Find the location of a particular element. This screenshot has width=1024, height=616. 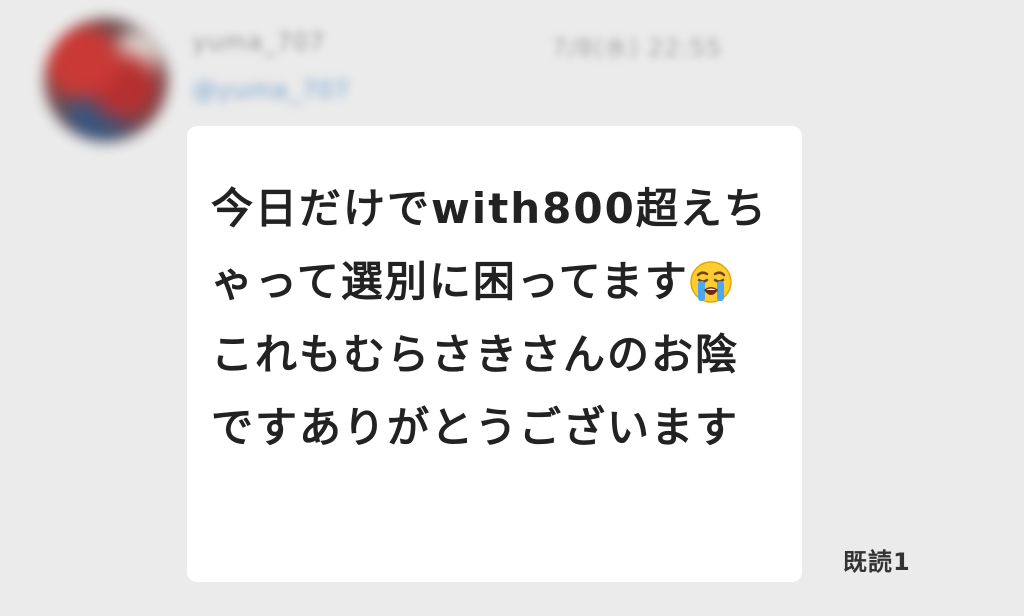

message-timestamp: 7/8(水) 22:55 is located at coordinates (637, 48).